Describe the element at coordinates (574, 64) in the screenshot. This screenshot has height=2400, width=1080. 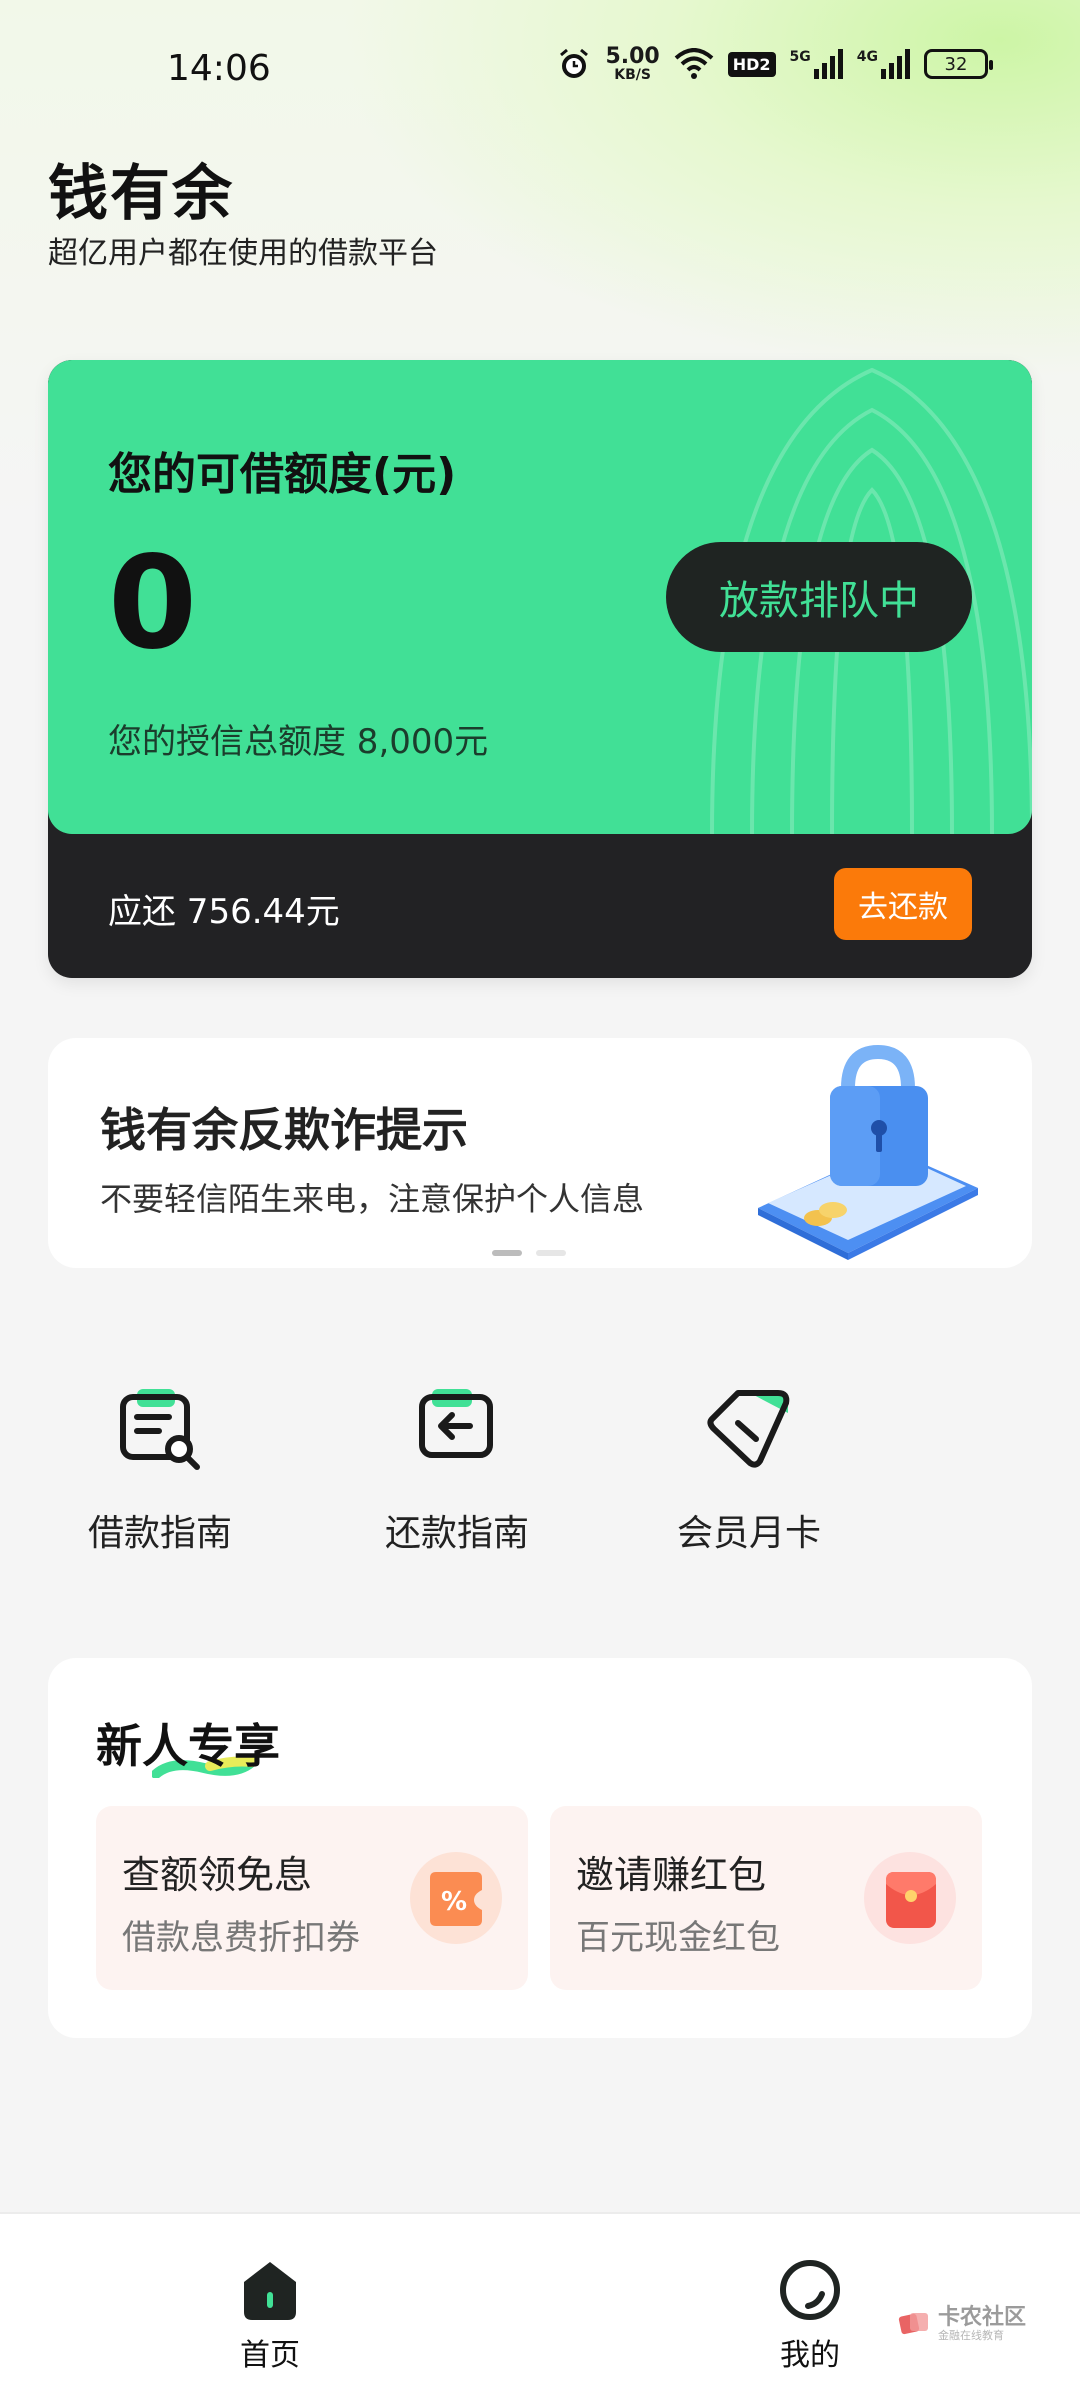
I see `alarm-icon` at that location.